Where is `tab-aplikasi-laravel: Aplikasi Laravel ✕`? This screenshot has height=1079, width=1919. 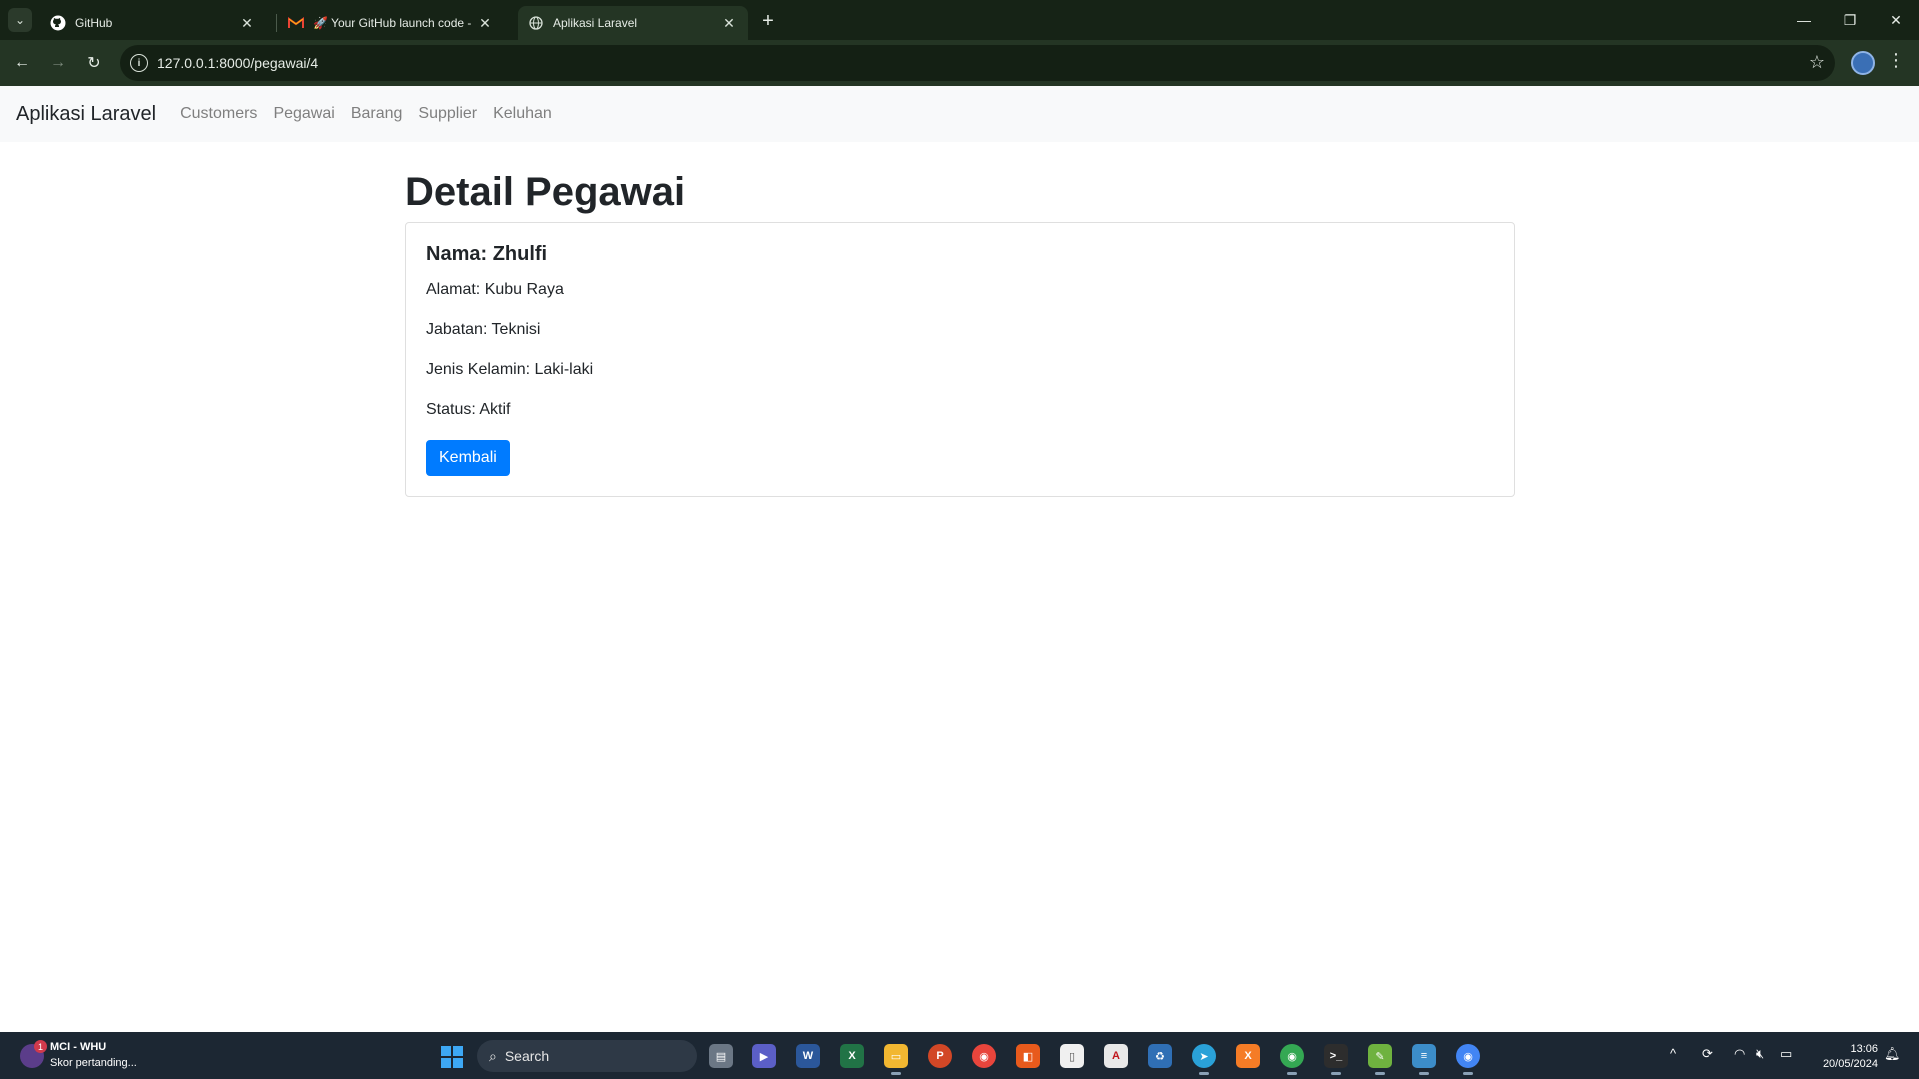 tab-aplikasi-laravel: Aplikasi Laravel ✕ is located at coordinates (633, 23).